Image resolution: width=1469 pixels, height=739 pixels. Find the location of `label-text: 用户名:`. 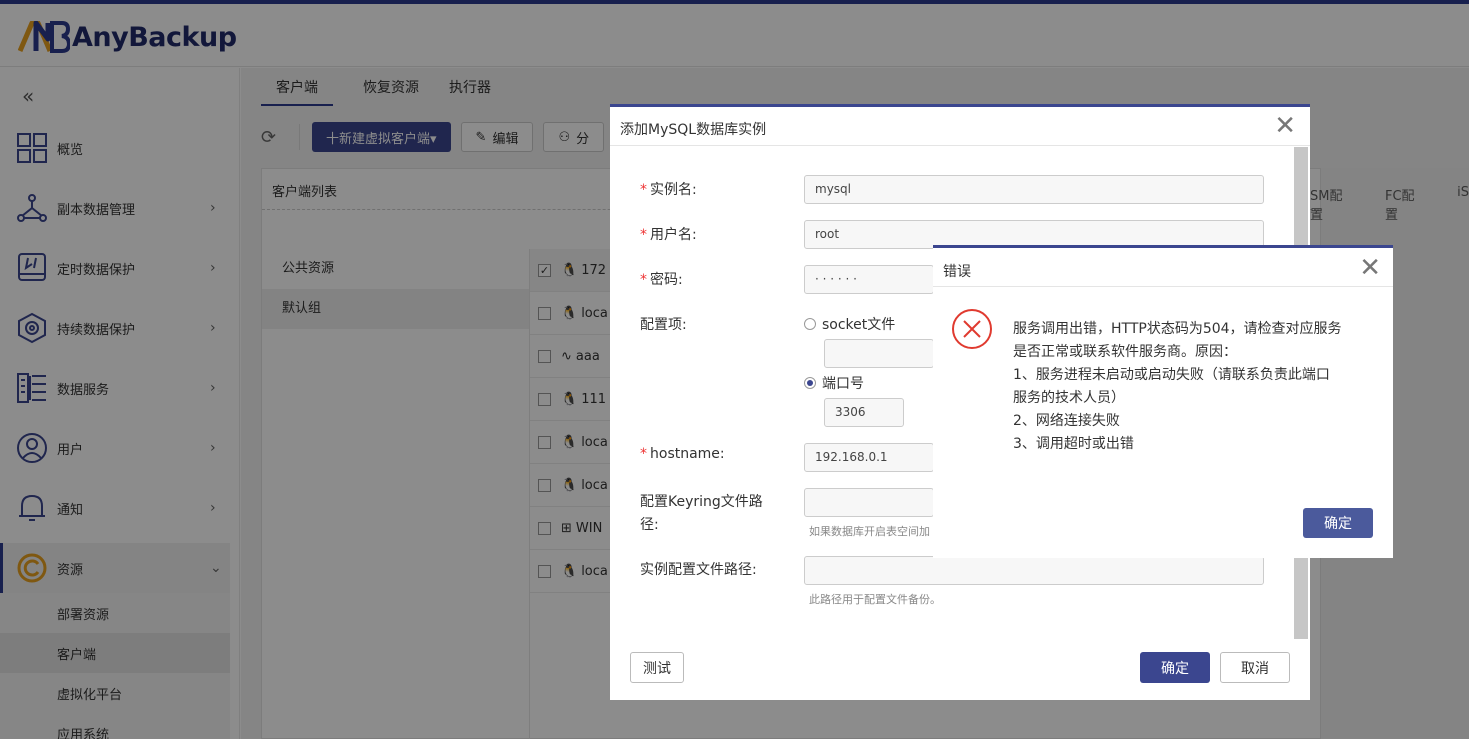

label-text: 用户名: is located at coordinates (673, 235).